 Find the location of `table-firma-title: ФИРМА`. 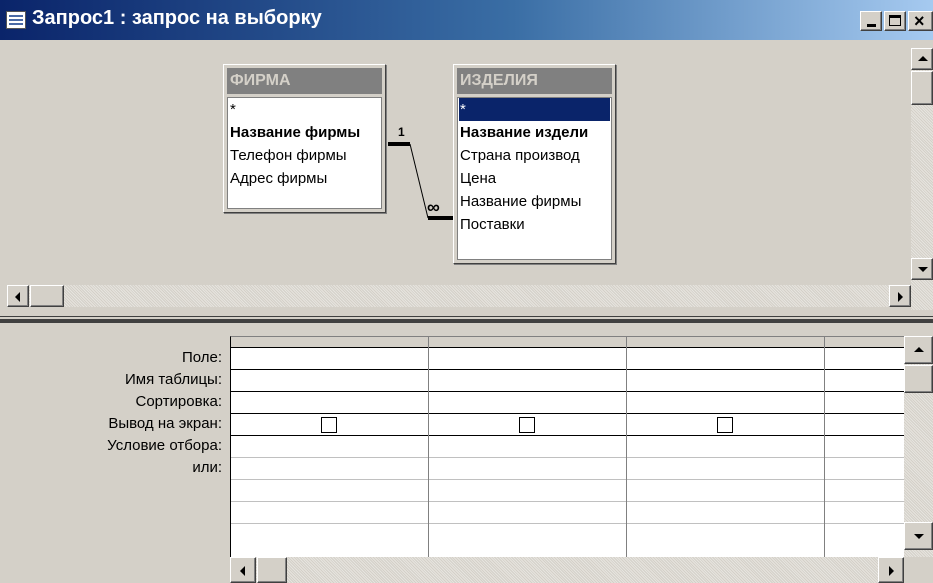

table-firma-title: ФИРМА is located at coordinates (304, 81).